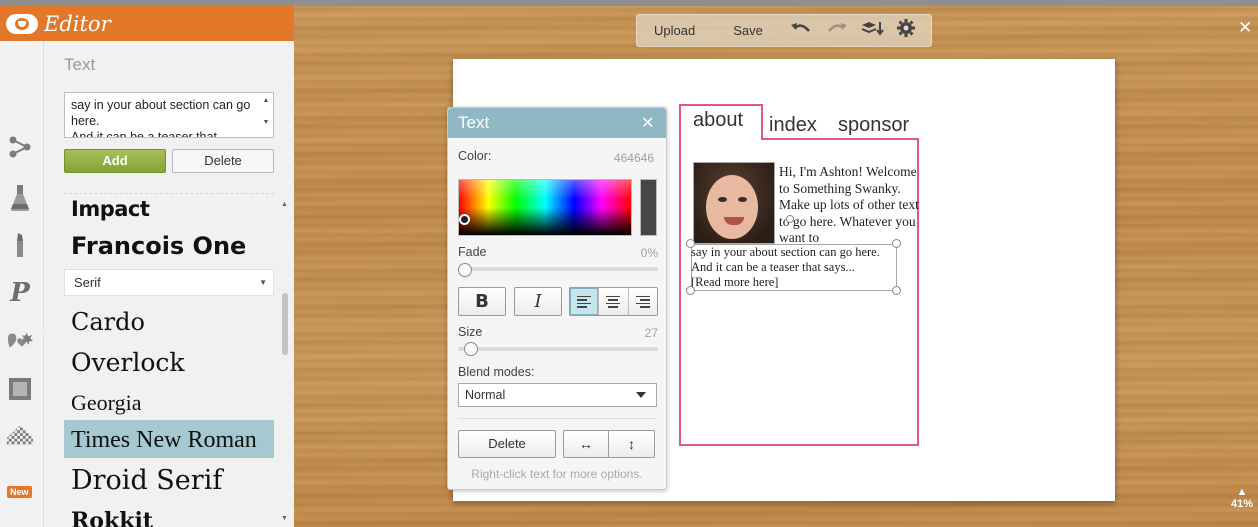 The image size is (1258, 527). What do you see at coordinates (474, 122) in the screenshot?
I see `dialog-title: Text` at bounding box center [474, 122].